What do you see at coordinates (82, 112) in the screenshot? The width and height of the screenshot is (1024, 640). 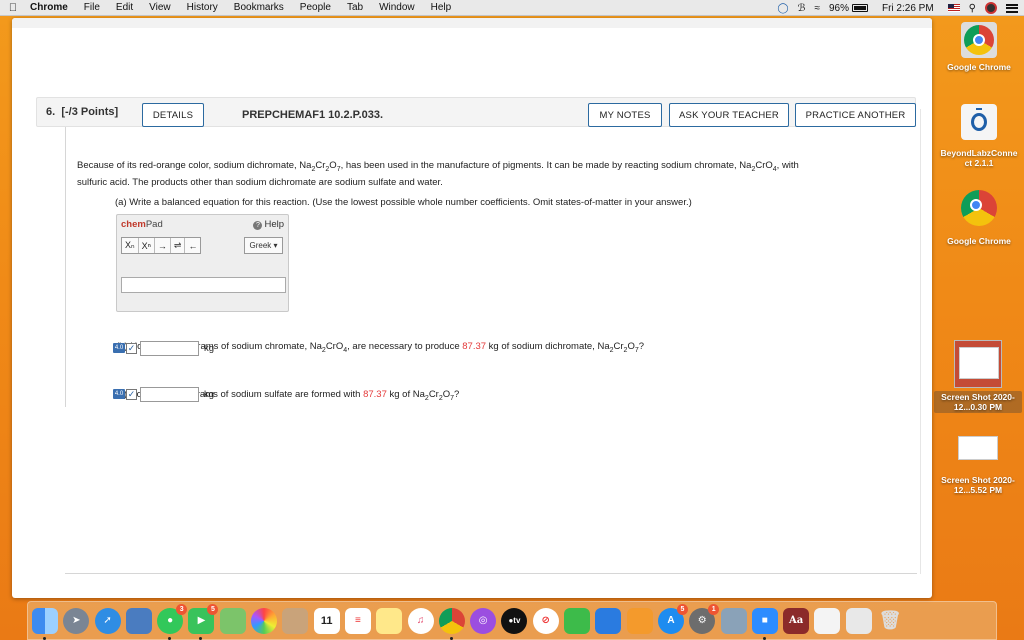 I see `question-number: 6. [-/3 Points]` at bounding box center [82, 112].